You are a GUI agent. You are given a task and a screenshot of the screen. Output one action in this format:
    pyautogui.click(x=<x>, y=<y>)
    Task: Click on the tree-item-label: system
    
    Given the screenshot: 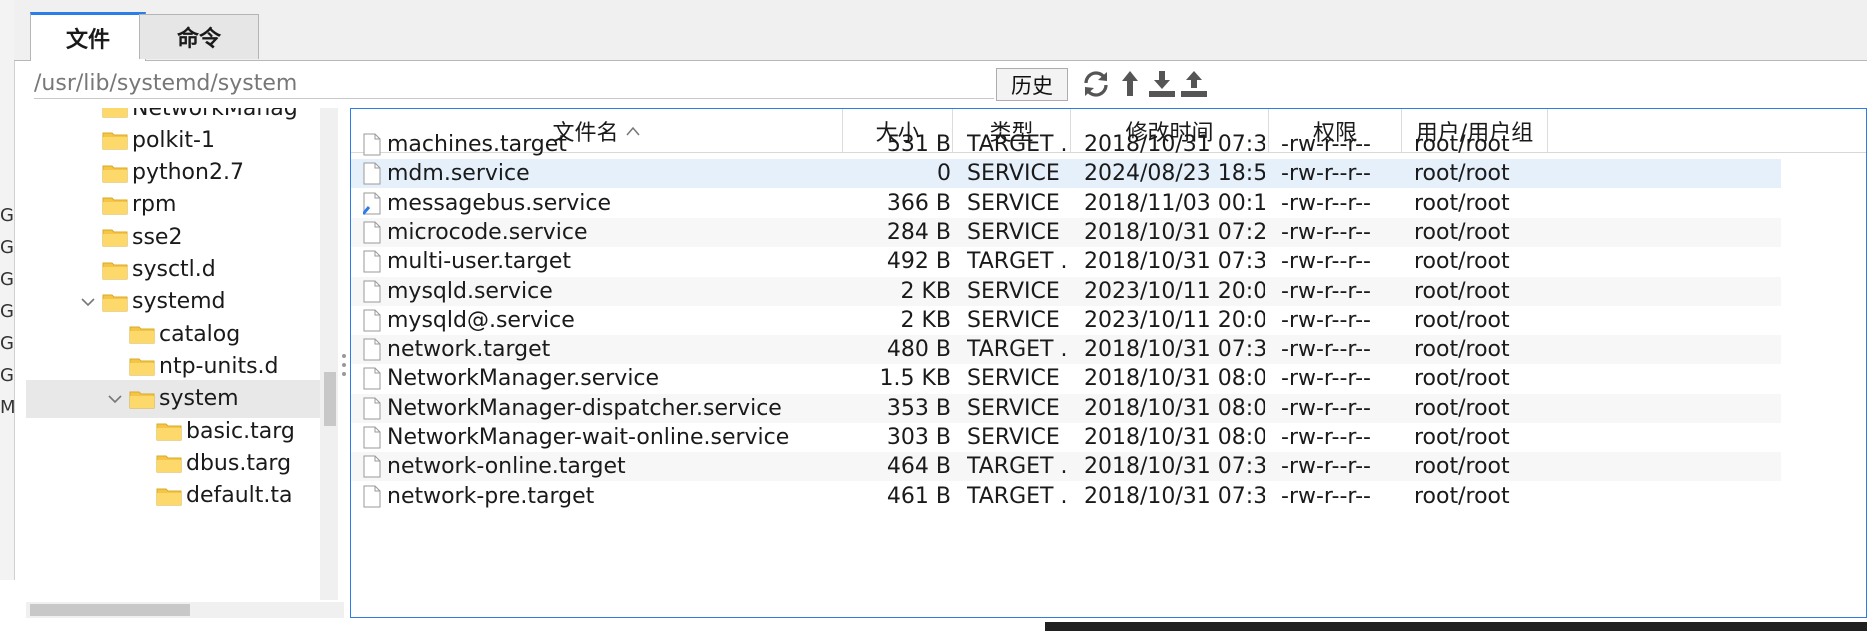 What is the action you would take?
    pyautogui.click(x=199, y=399)
    